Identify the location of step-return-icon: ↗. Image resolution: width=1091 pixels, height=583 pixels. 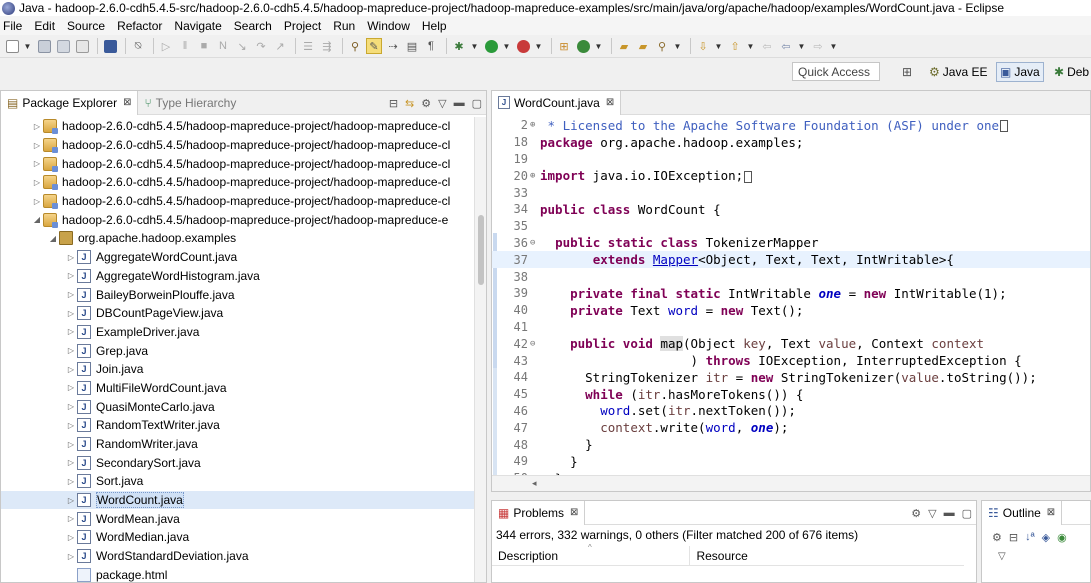
(280, 46).